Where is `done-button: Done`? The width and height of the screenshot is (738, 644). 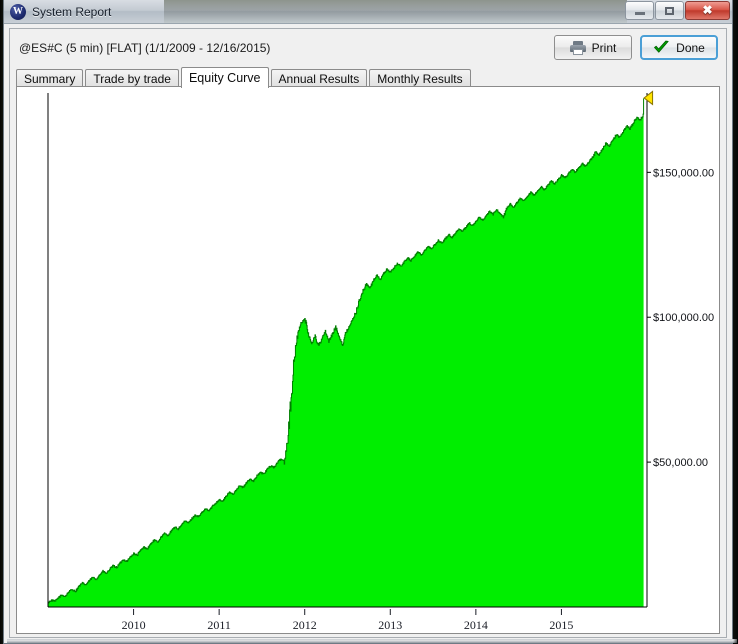 done-button: Done is located at coordinates (679, 47).